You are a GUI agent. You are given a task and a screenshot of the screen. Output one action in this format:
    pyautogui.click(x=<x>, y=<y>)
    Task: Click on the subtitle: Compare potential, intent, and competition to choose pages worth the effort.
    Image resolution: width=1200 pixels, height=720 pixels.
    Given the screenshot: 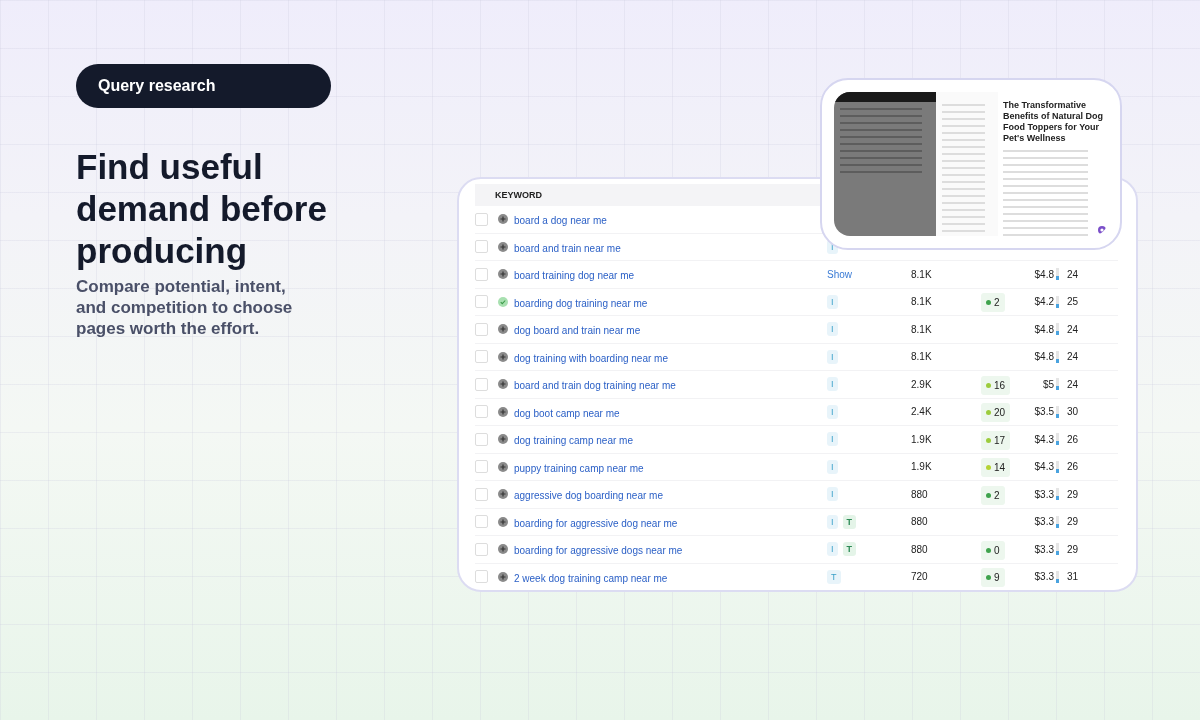 What is the action you would take?
    pyautogui.click(x=185, y=307)
    